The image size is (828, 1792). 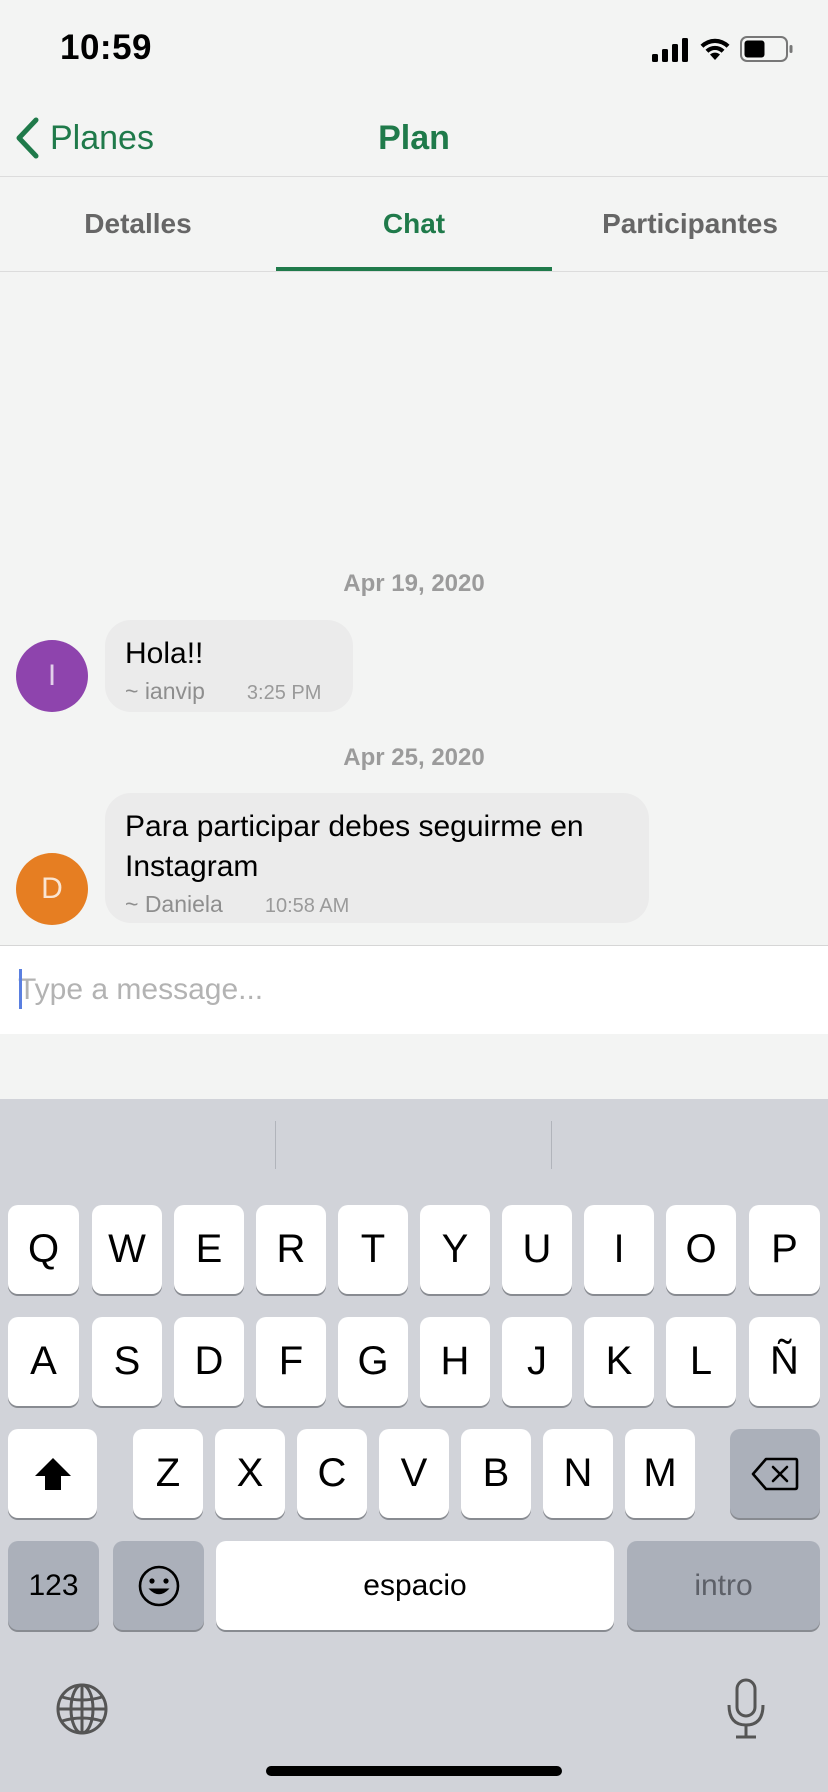 What do you see at coordinates (174, 904) in the screenshot?
I see `message-author: ~ Daniela` at bounding box center [174, 904].